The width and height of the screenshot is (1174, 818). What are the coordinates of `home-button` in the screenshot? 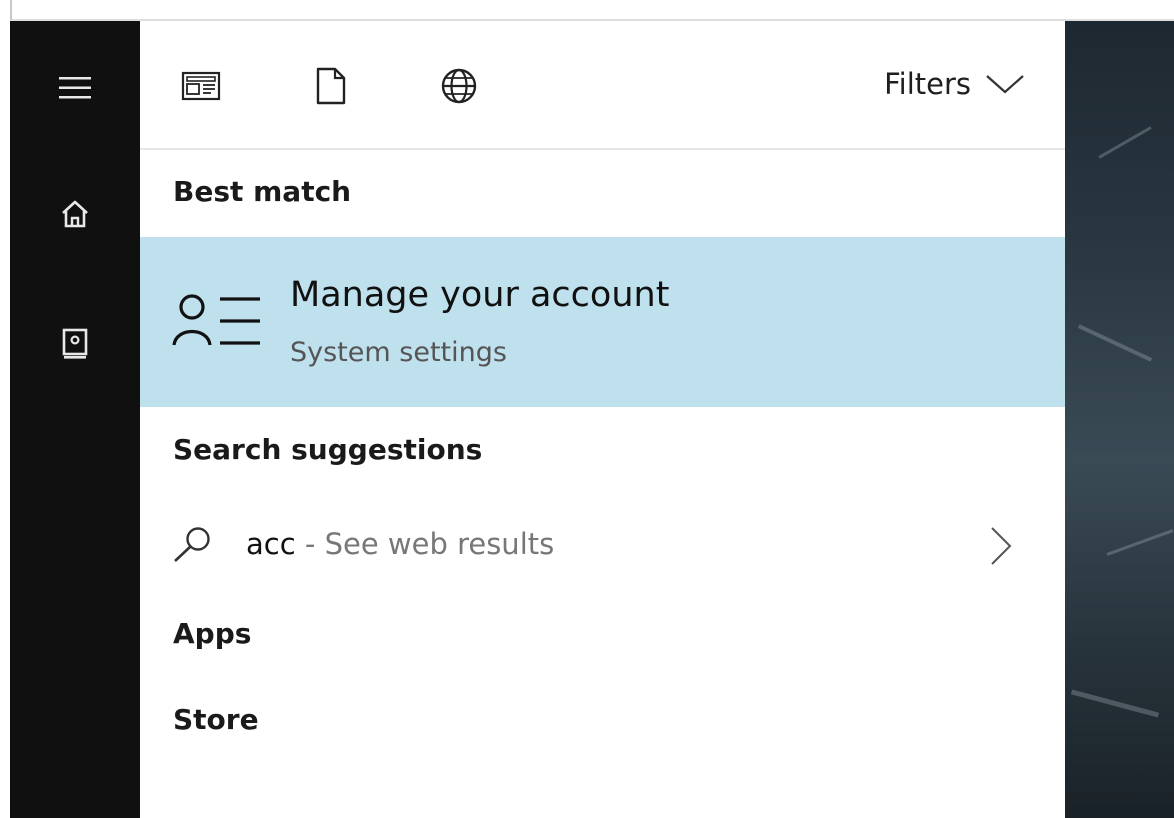 It's located at (75, 214).